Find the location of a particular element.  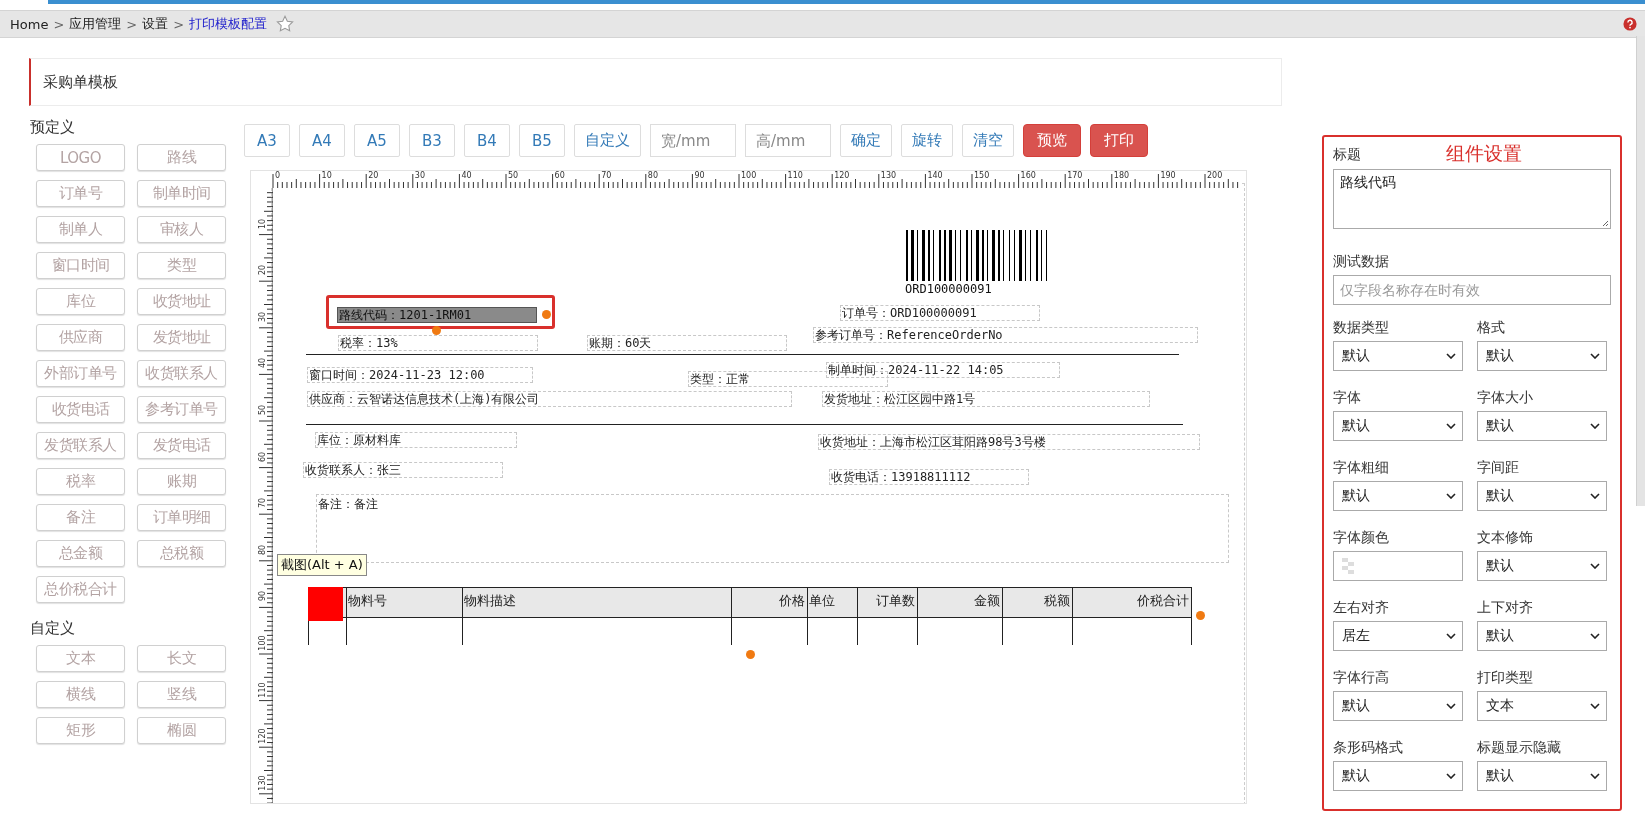

toolbar-button: 清空 is located at coordinates (988, 140).